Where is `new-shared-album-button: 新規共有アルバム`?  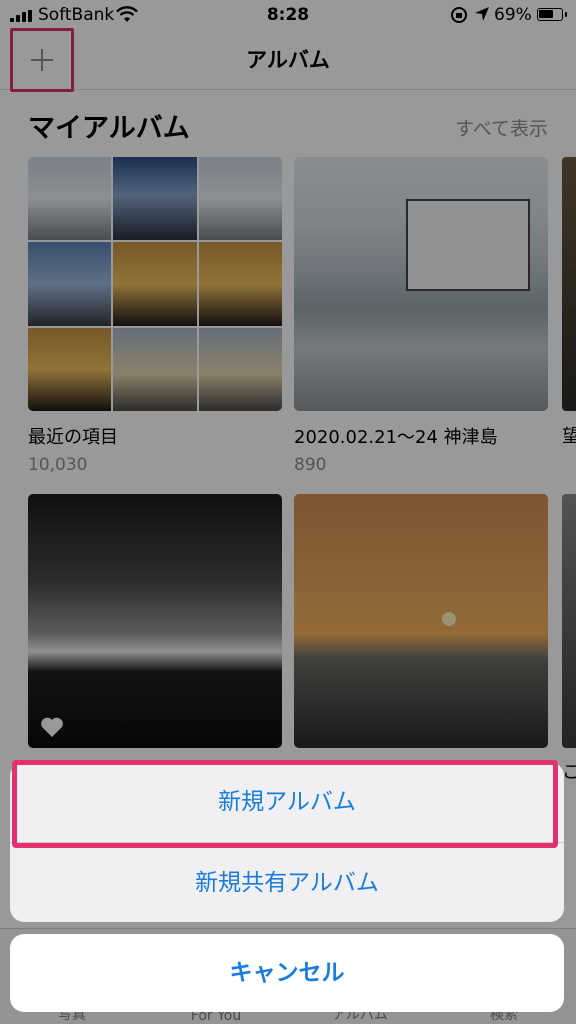
new-shared-album-button: 新規共有アルバム is located at coordinates (287, 882).